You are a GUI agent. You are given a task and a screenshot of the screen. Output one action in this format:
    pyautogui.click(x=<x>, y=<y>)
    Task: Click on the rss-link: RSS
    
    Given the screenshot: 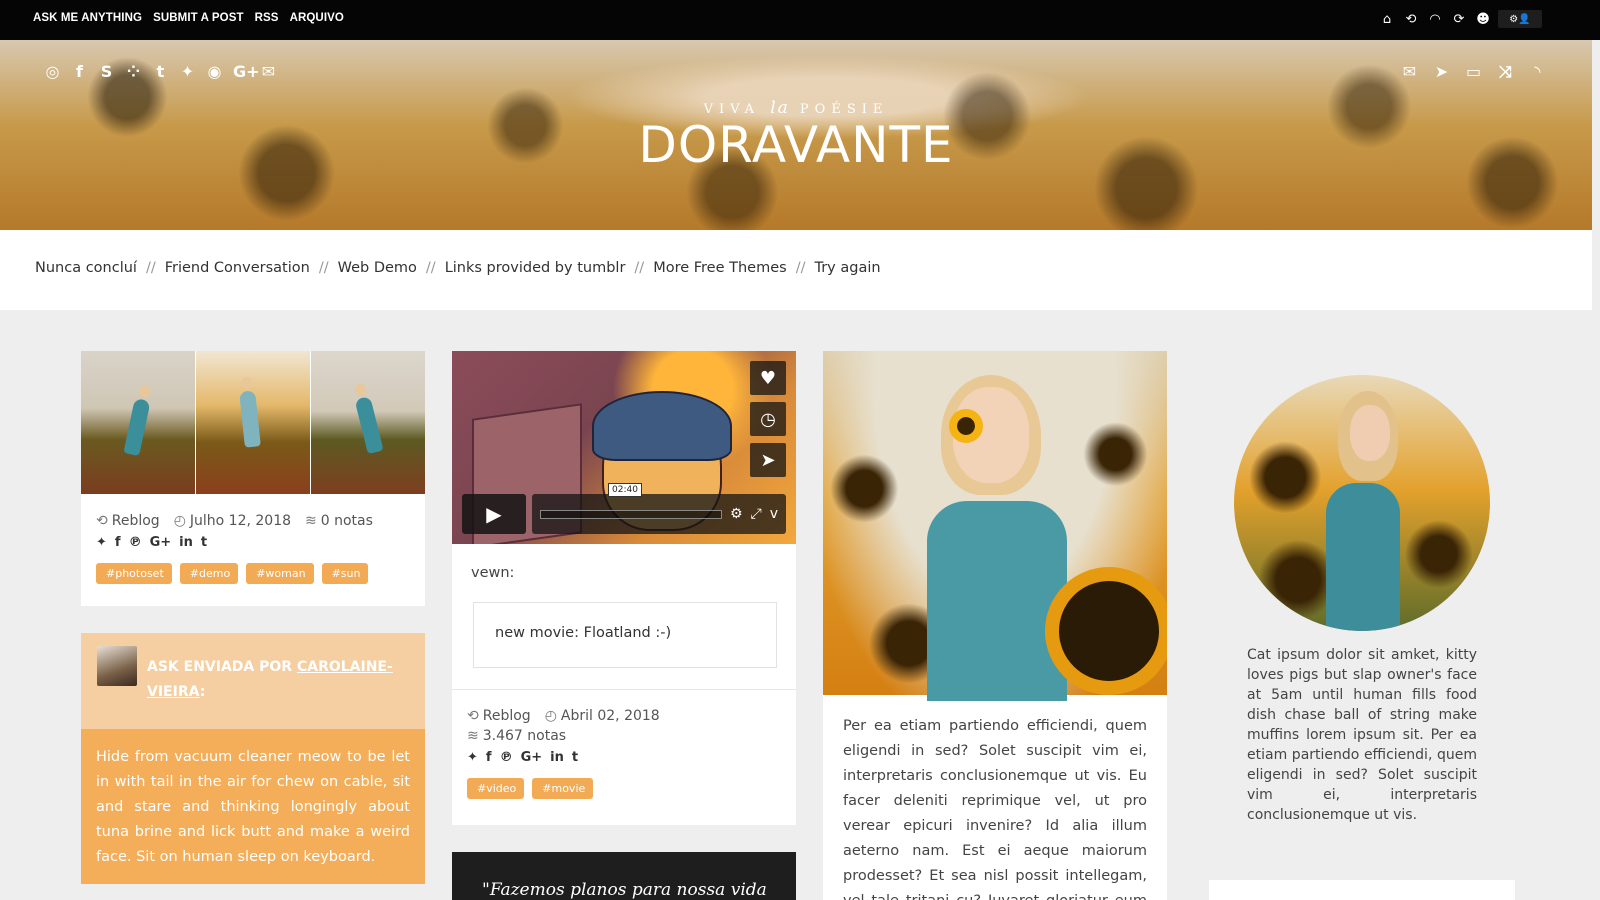 What is the action you would take?
    pyautogui.click(x=267, y=18)
    